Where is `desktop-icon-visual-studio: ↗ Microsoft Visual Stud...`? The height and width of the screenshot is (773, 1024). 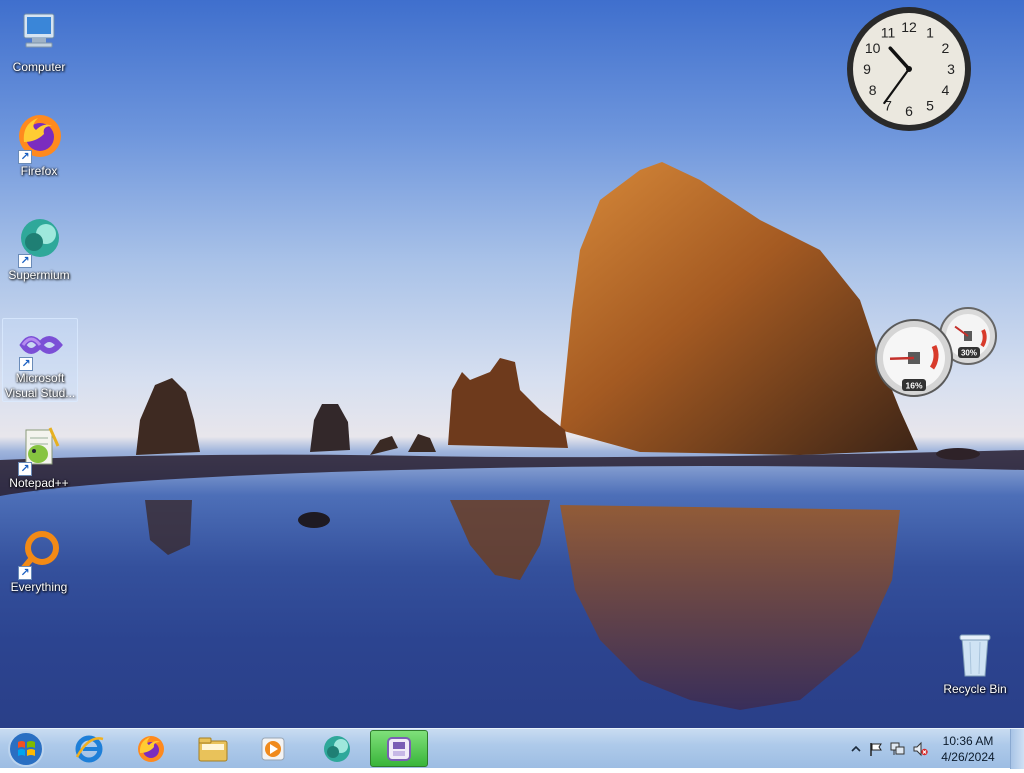
desktop-icon-visual-studio: ↗ Microsoft Visual Stud... is located at coordinates (40, 360).